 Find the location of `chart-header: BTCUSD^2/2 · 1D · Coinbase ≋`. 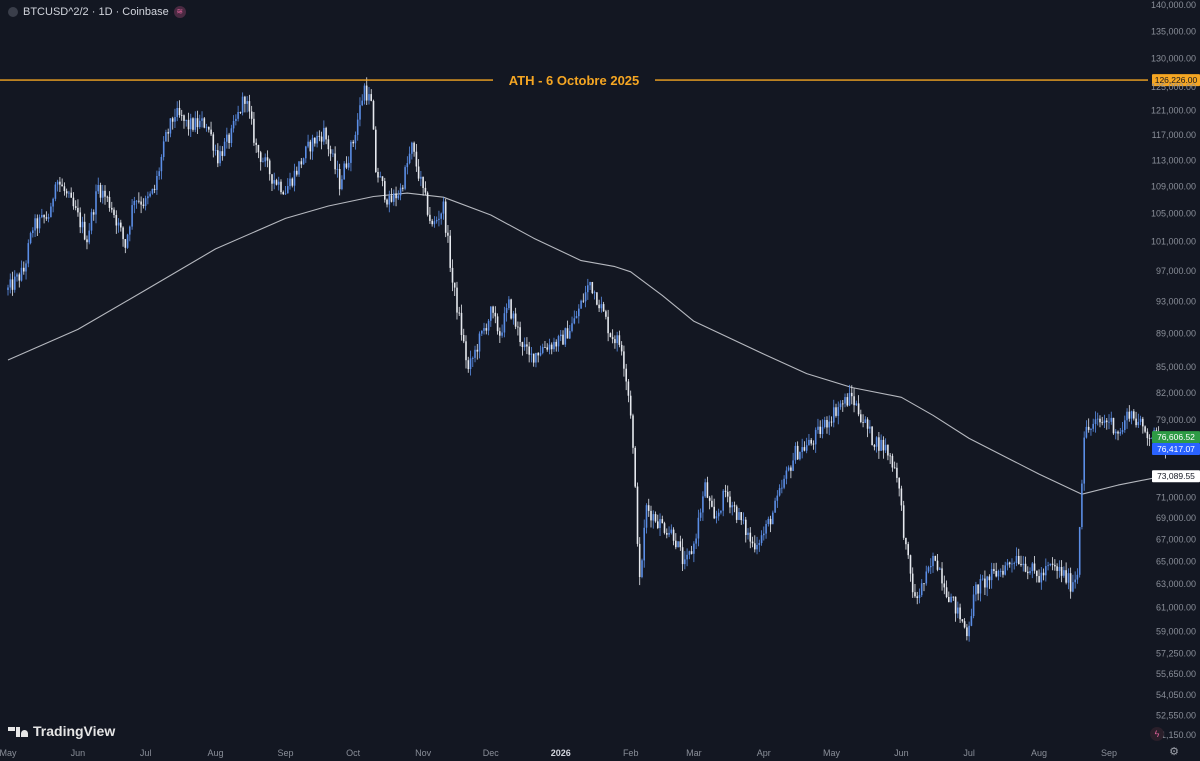

chart-header: BTCUSD^2/2 · 1D · Coinbase ≋ is located at coordinates (97, 12).